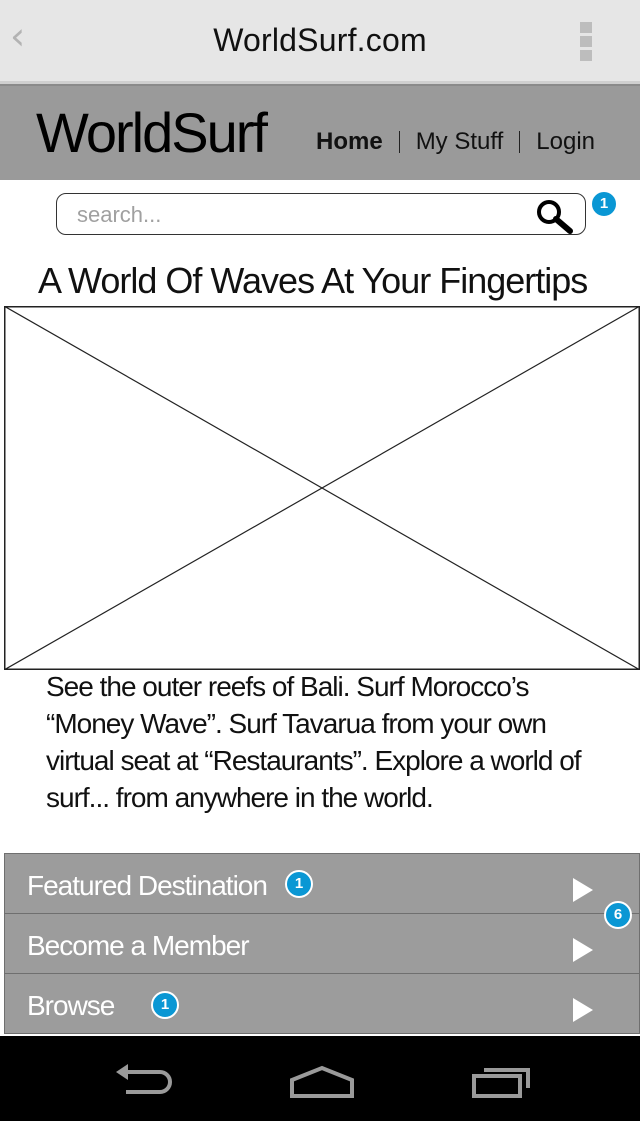 The height and width of the screenshot is (1121, 640). I want to click on menu-item-label: Become a Member, so click(138, 945).